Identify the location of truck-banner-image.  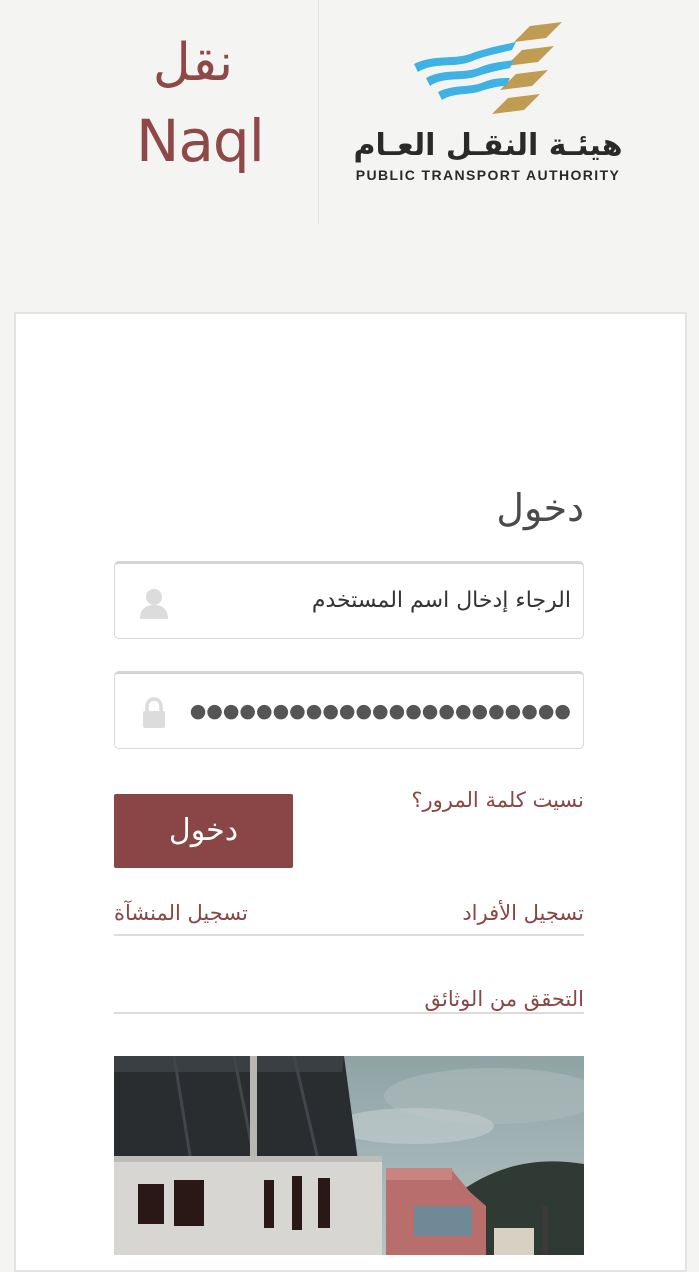
(349, 1155).